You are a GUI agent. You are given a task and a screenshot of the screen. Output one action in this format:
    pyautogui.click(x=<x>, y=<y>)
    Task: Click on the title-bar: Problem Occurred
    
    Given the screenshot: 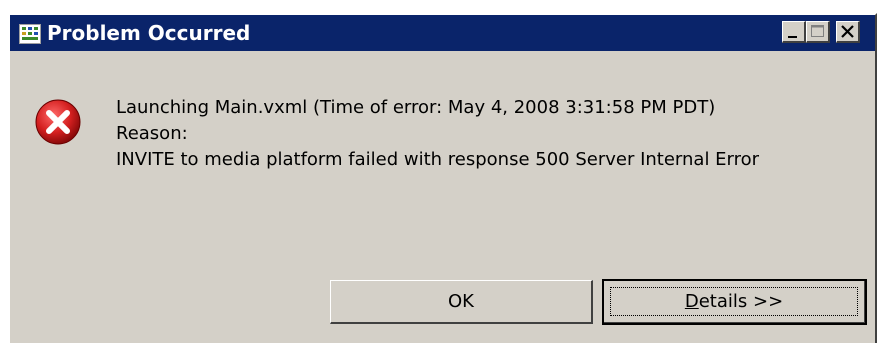 What is the action you would take?
    pyautogui.click(x=442, y=33)
    